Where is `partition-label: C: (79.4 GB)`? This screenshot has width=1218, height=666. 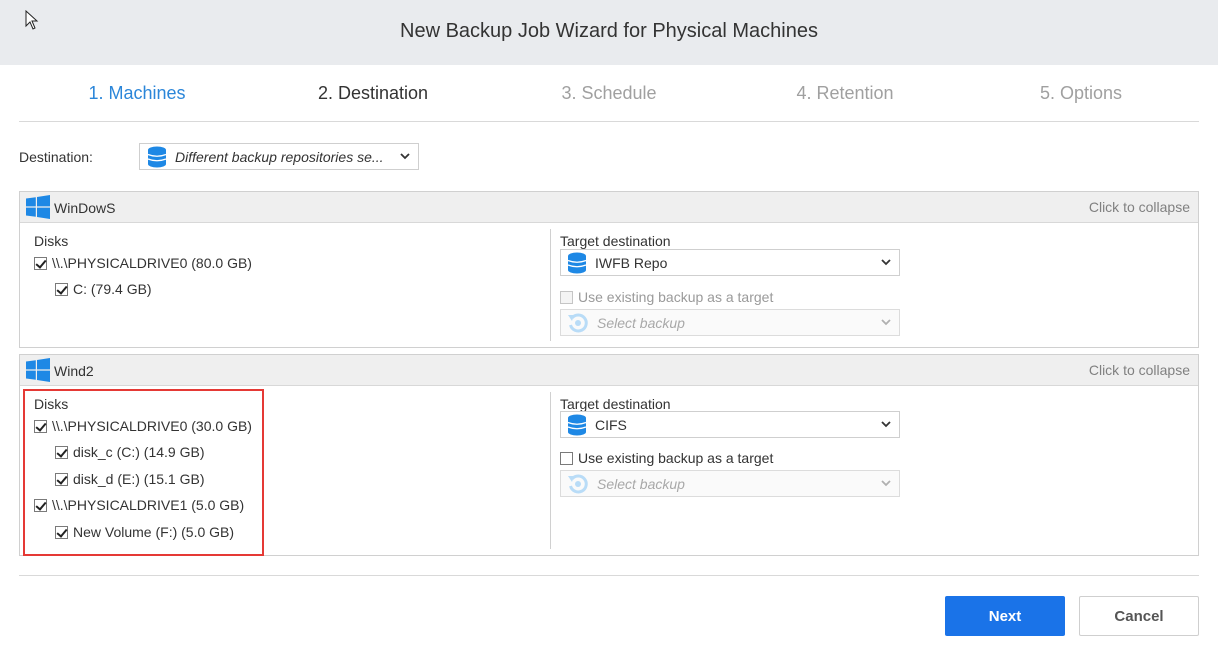
partition-label: C: (79.4 GB) is located at coordinates (112, 289).